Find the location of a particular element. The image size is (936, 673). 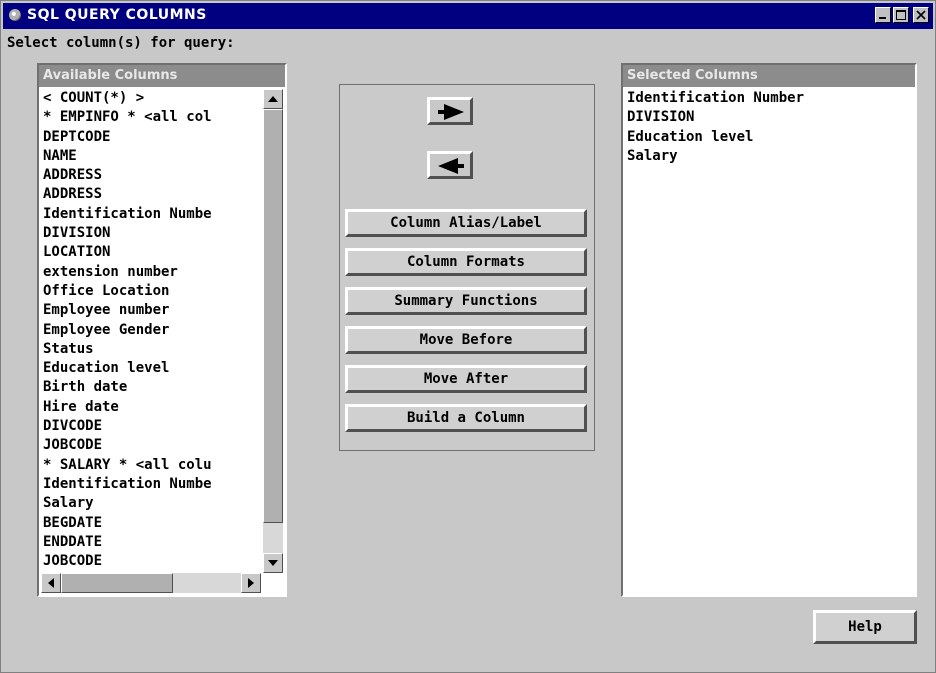

list-item: DIVCODE is located at coordinates (154, 426).